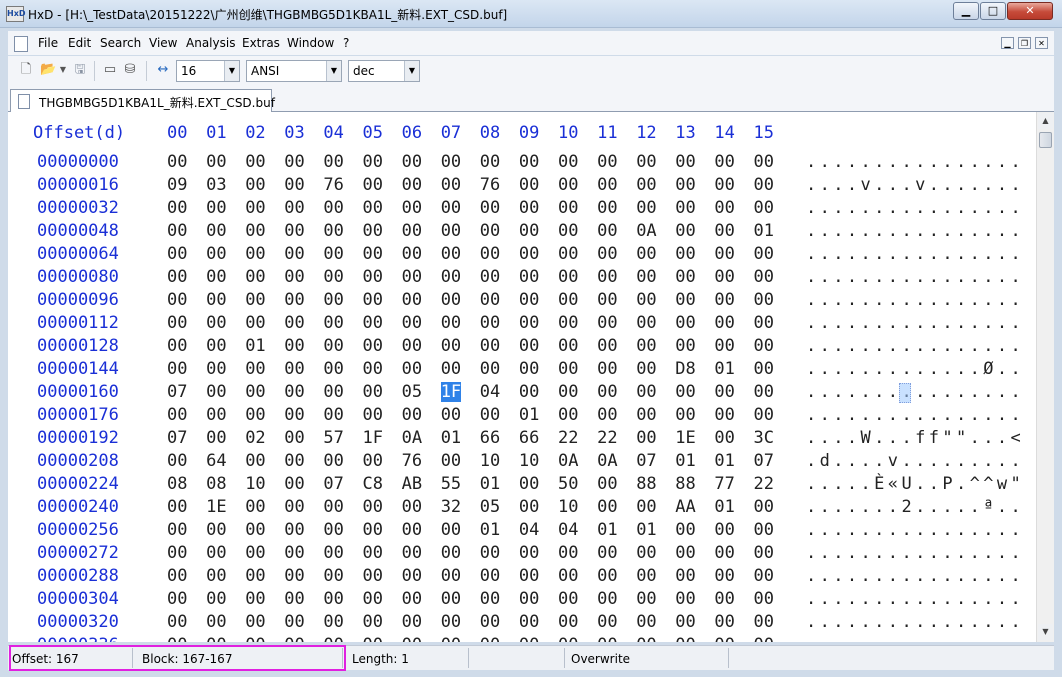  I want to click on hex-byte: 10, so click(490, 461).